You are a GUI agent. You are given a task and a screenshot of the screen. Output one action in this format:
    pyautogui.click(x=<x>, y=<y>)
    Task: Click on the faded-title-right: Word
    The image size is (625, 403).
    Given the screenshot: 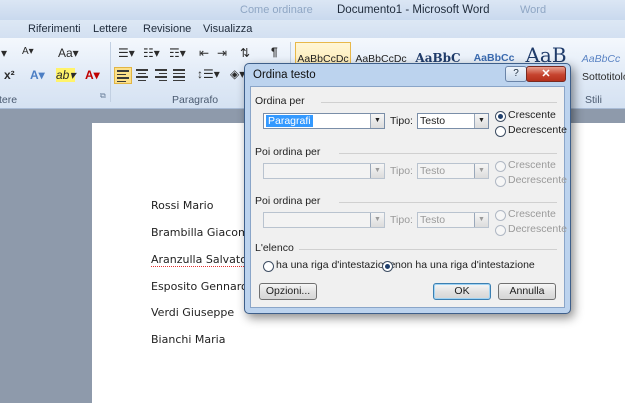 What is the action you would take?
    pyautogui.click(x=533, y=10)
    